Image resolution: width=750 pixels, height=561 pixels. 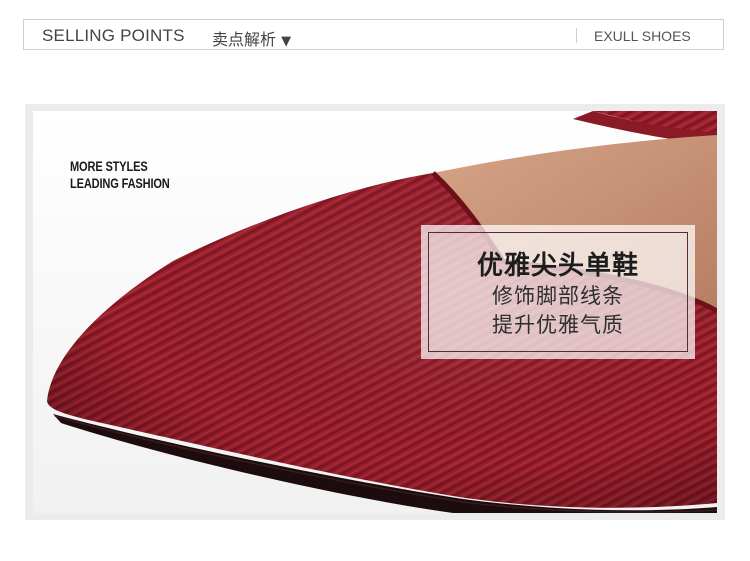 I want to click on section-title: SELLING POINTS, so click(x=113, y=35).